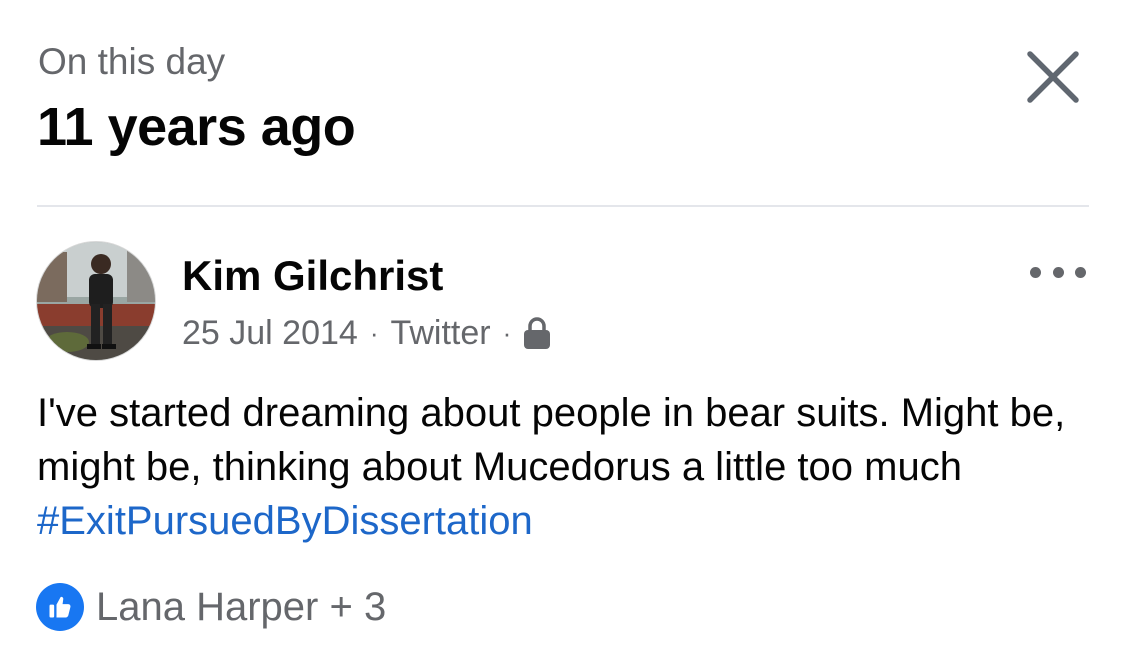 The image size is (1125, 667). I want to click on header-divider, so click(563, 206).